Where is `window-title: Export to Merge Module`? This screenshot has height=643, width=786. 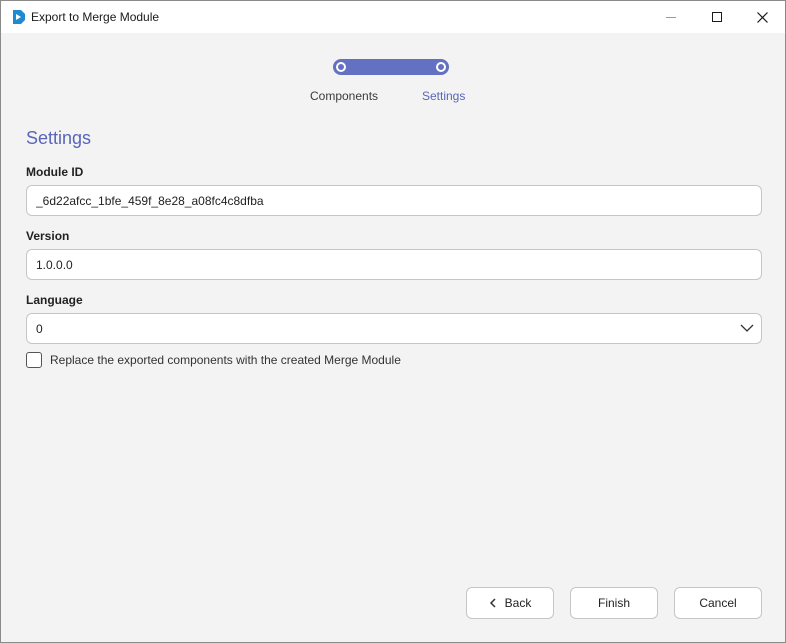 window-title: Export to Merge Module is located at coordinates (95, 17).